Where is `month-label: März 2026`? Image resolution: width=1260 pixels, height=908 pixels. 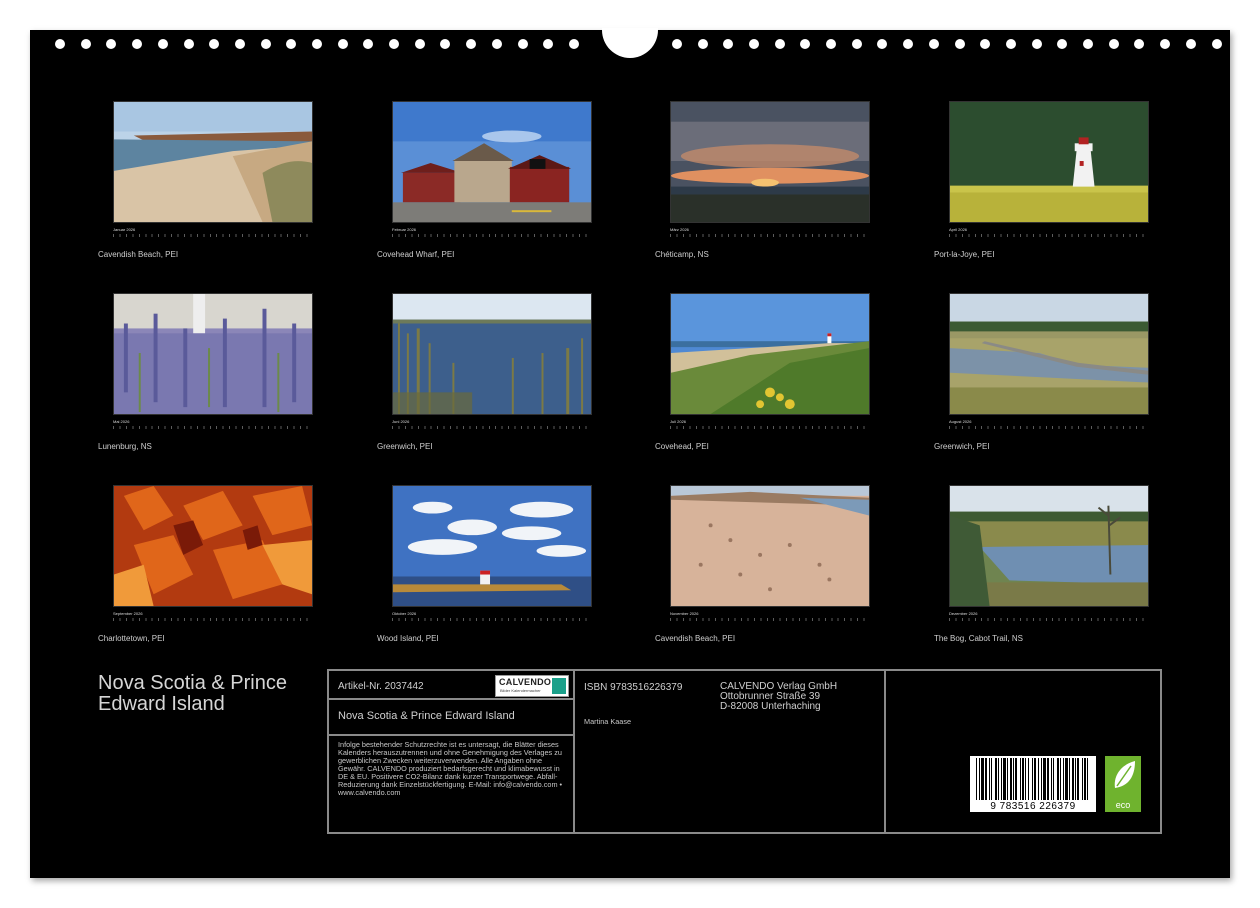 month-label: März 2026 is located at coordinates (679, 229).